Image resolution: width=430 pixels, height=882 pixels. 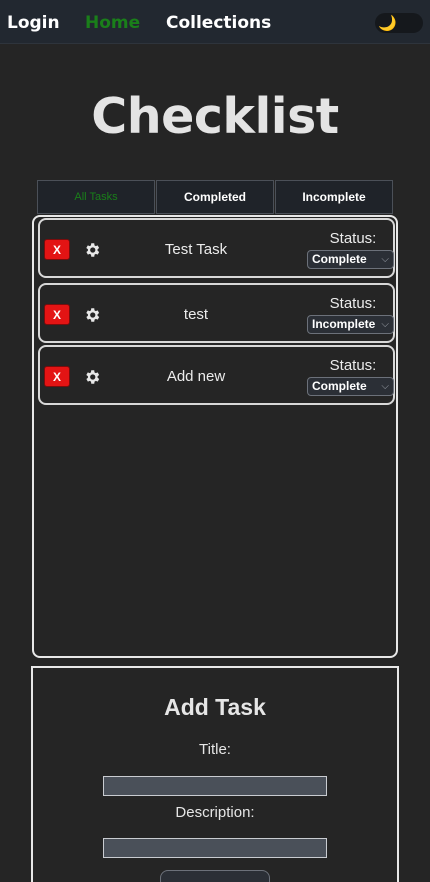 I want to click on title-label: Title:, so click(x=215, y=749).